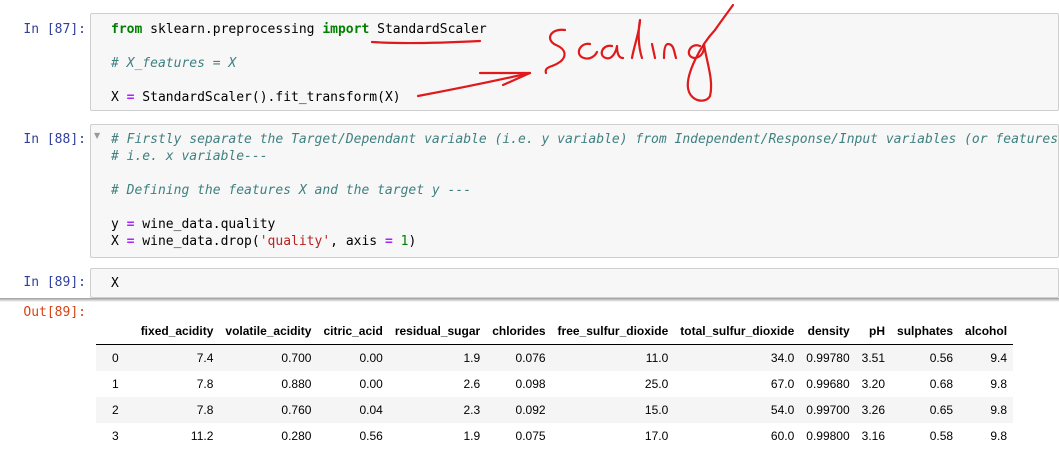  What do you see at coordinates (296, 358) in the screenshot?
I see `table-cell: 0.700` at bounding box center [296, 358].